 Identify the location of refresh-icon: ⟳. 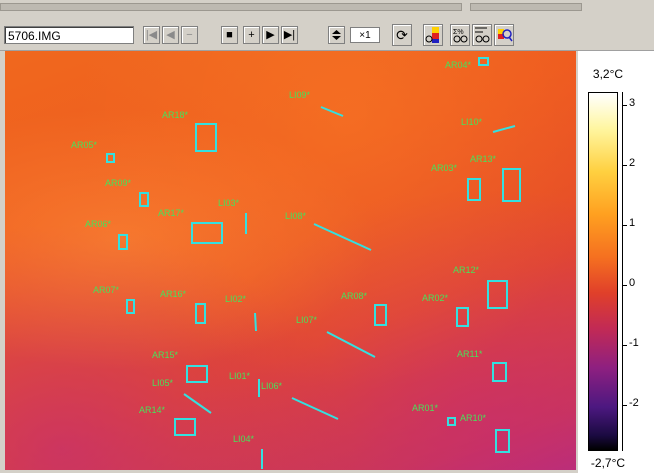
(402, 35).